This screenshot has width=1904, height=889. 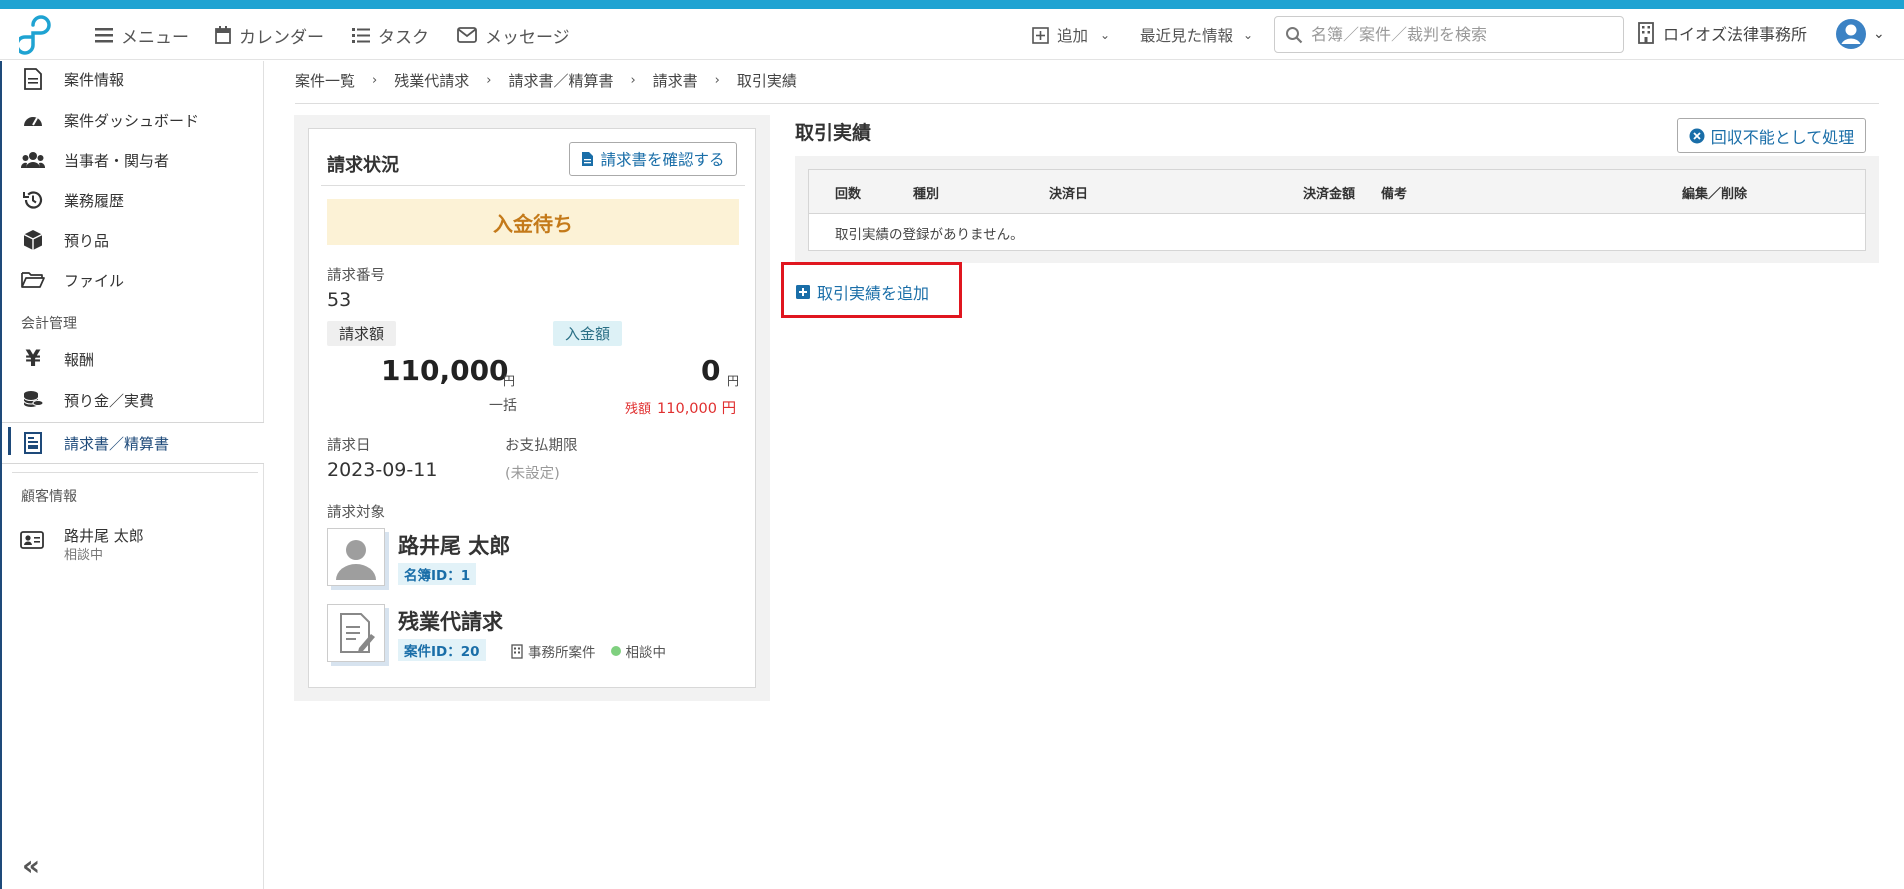 I want to click on breadcrumb: 案件一覧 › 残業代請求 › 請求書／精算書 › 請求書 › 取引実績, so click(x=546, y=80).